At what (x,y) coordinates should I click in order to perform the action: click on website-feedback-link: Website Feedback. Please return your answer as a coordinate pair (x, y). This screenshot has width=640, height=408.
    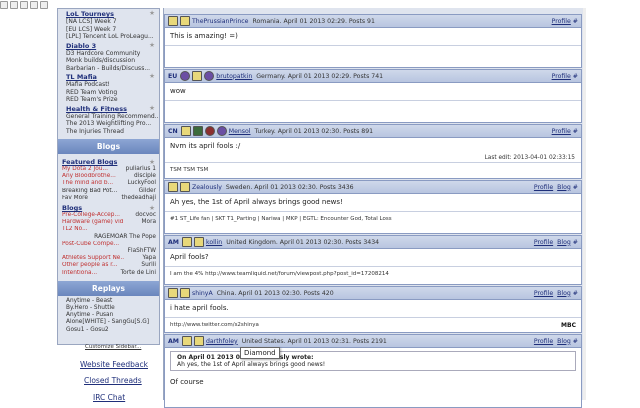
    Looking at the image, I should click on (114, 364).